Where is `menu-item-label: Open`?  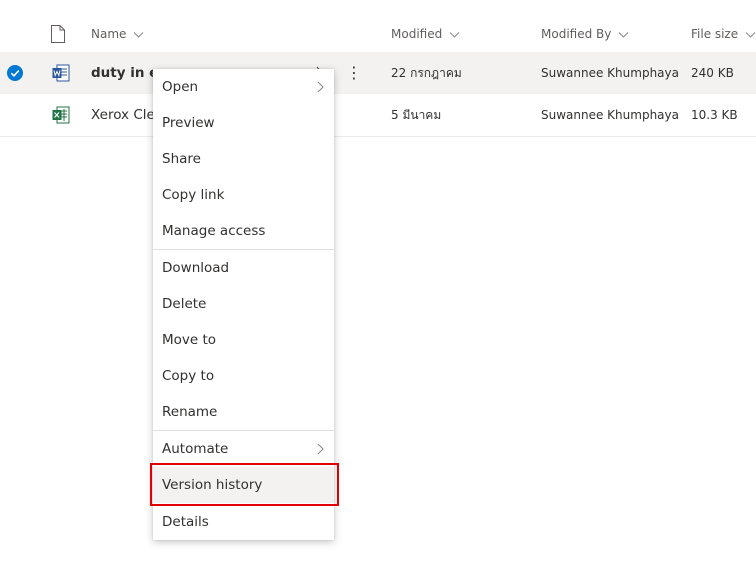 menu-item-label: Open is located at coordinates (180, 87).